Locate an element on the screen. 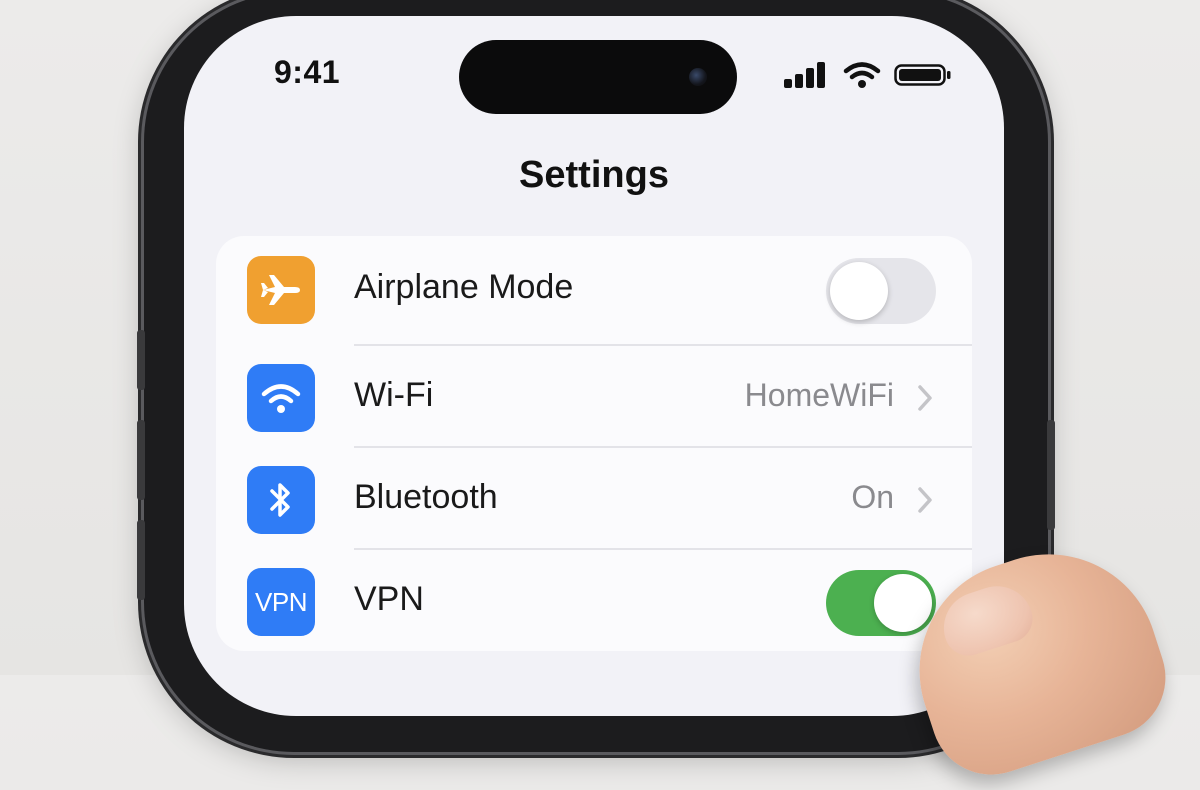 The width and height of the screenshot is (1200, 790). battery-icon is located at coordinates (922, 75).